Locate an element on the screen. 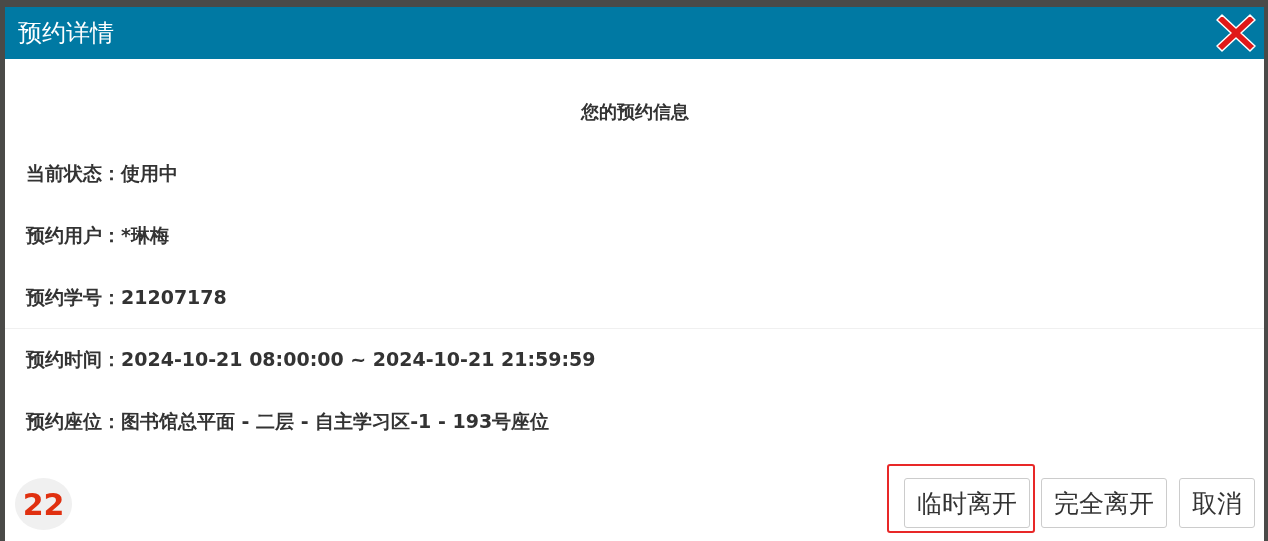 This screenshot has width=1268, height=541. action-button: 临时离开 is located at coordinates (967, 503).